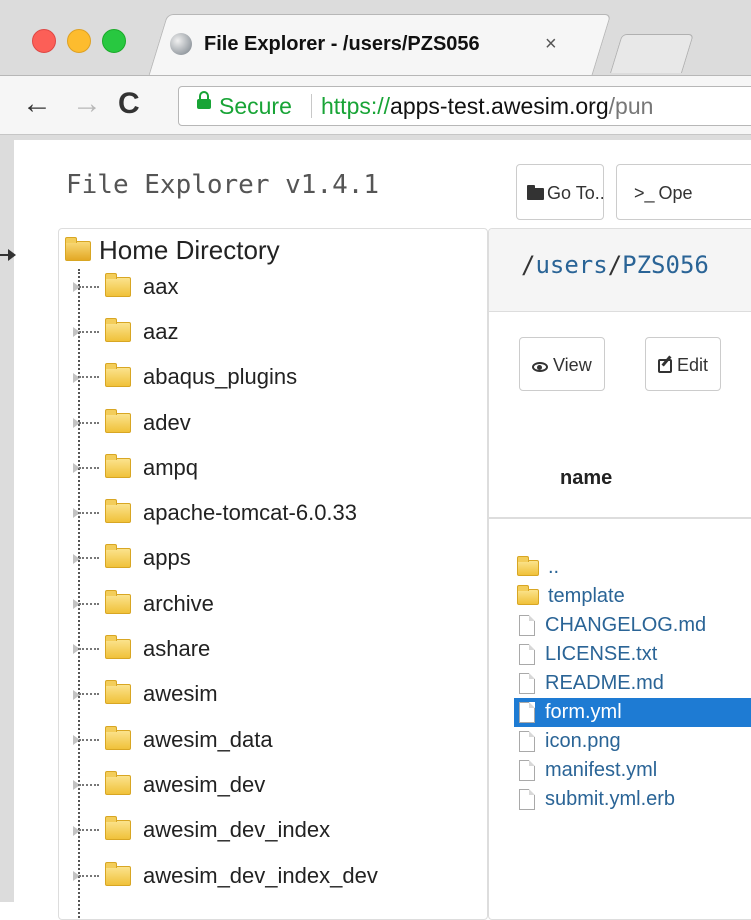 The height and width of the screenshot is (920, 751). Describe the element at coordinates (572, 365) in the screenshot. I see `view-label: View` at that location.